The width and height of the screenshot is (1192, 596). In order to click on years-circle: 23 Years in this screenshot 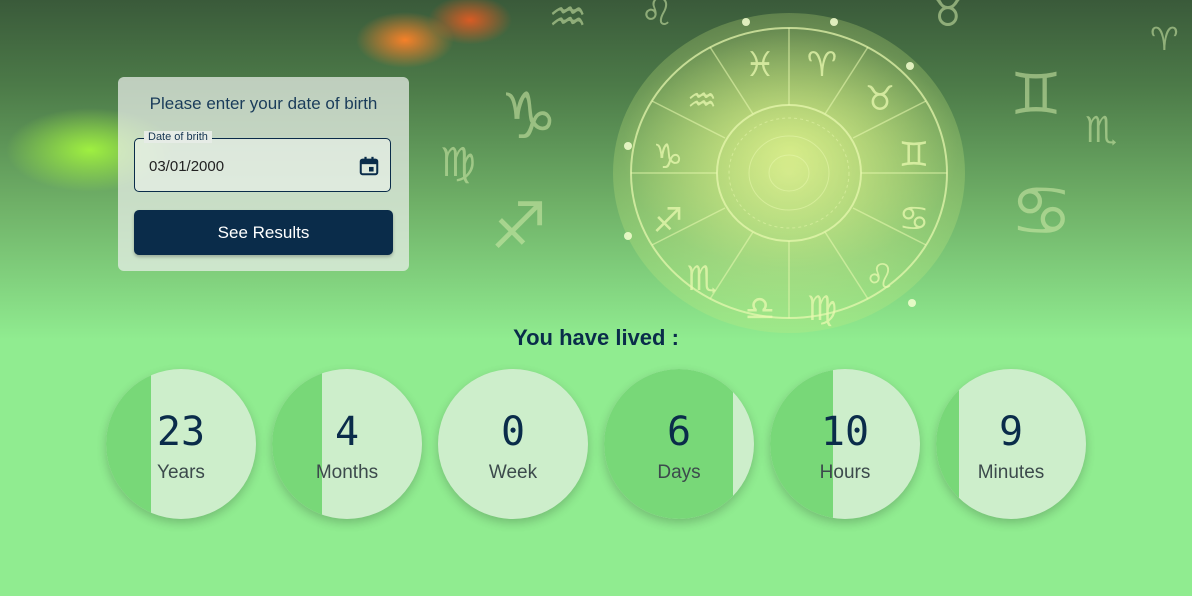, I will do `click(181, 444)`.